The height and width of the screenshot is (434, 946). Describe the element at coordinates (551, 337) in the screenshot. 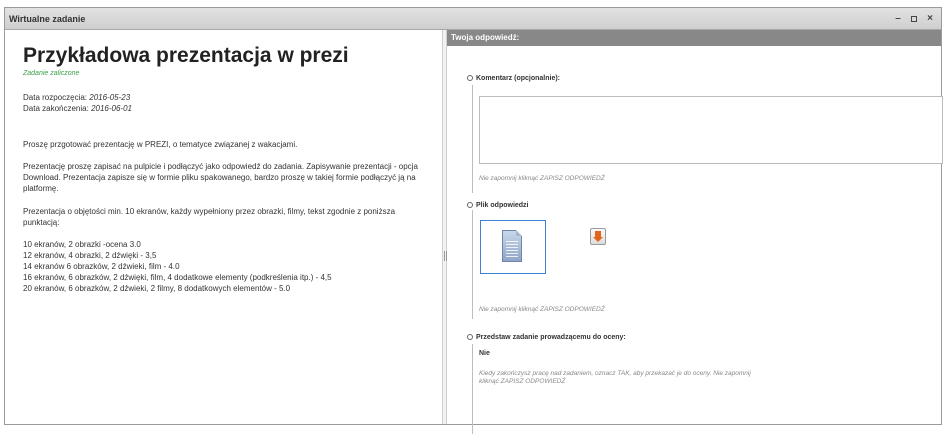

I see `submit-label: Przedstaw zadanie prowadzącemu do oceny:` at that location.